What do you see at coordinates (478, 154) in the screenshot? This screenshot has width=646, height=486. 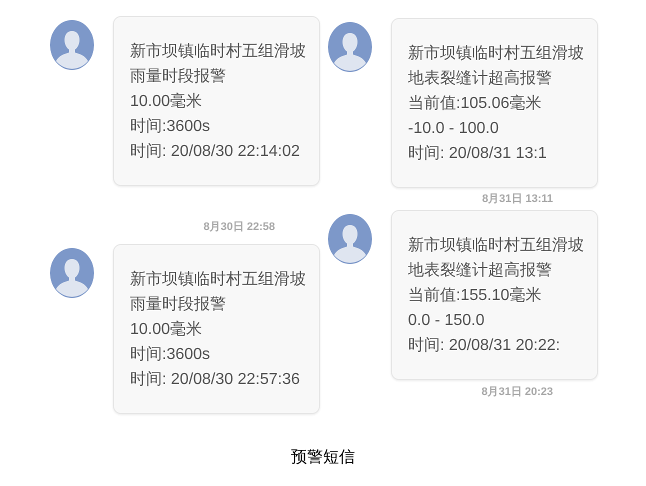 I see `message-line: 时间: 20/08/31 13:1` at bounding box center [478, 154].